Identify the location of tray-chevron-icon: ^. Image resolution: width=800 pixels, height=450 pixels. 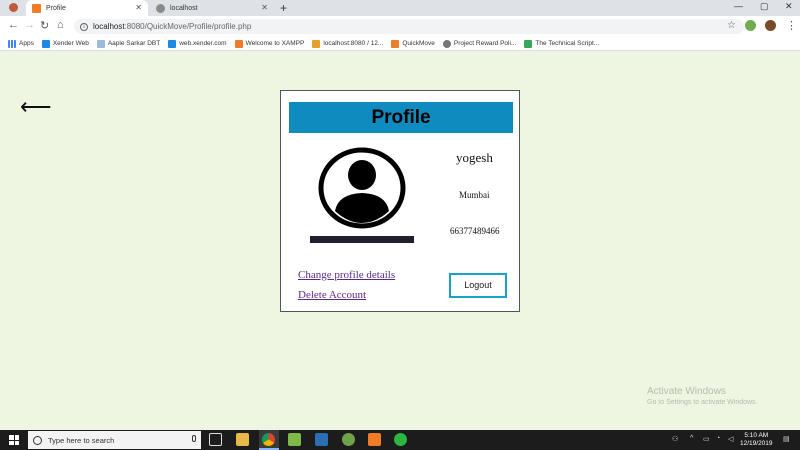
(691, 438).